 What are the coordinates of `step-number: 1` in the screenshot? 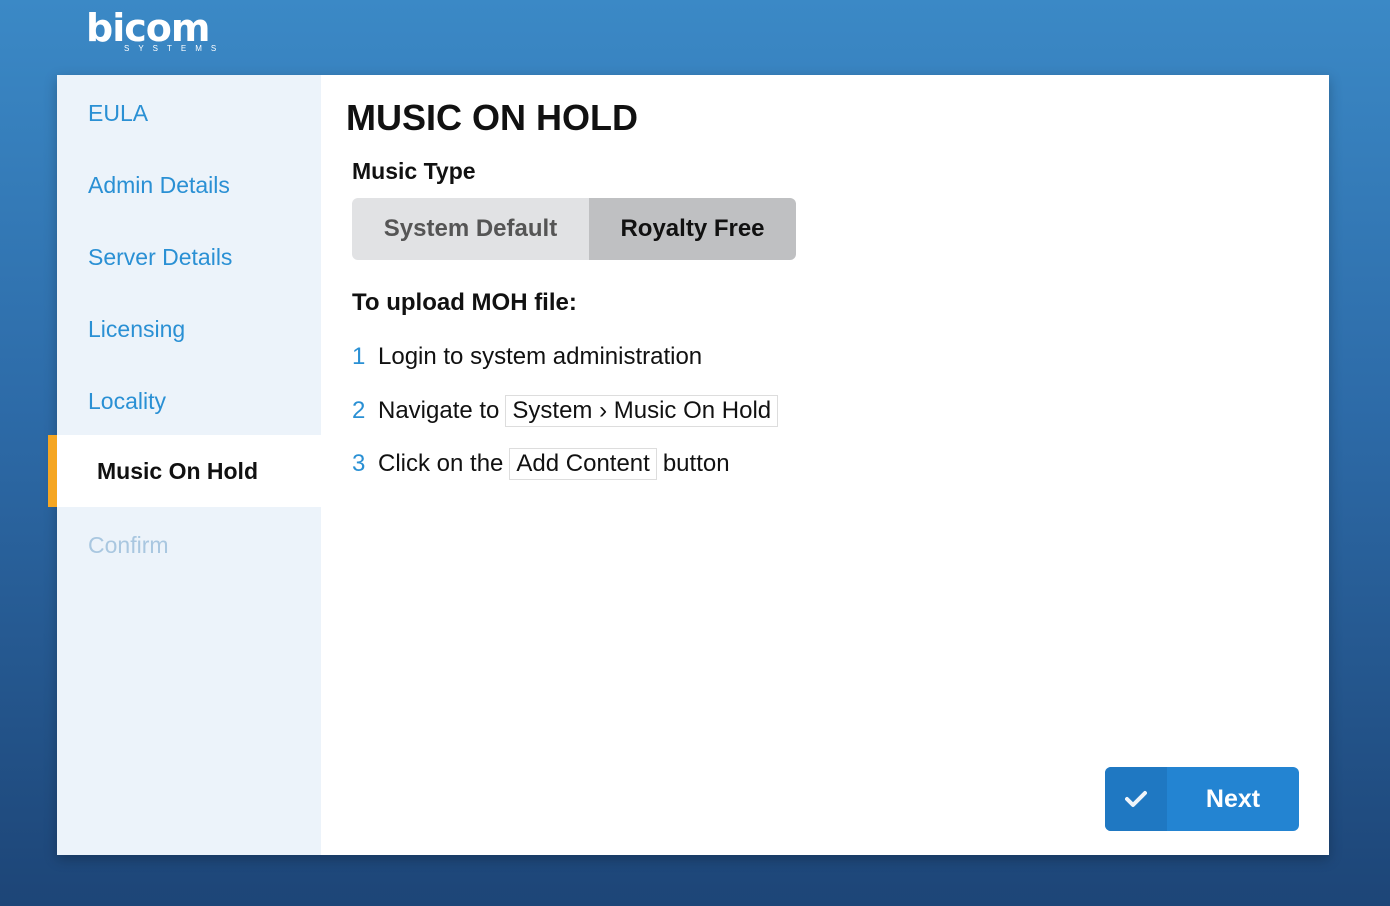 It's located at (359, 356).